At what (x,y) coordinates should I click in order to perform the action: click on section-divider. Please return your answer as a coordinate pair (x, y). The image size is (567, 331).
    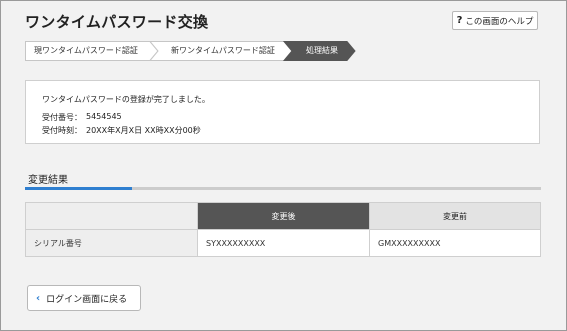
    Looking at the image, I should click on (283, 188).